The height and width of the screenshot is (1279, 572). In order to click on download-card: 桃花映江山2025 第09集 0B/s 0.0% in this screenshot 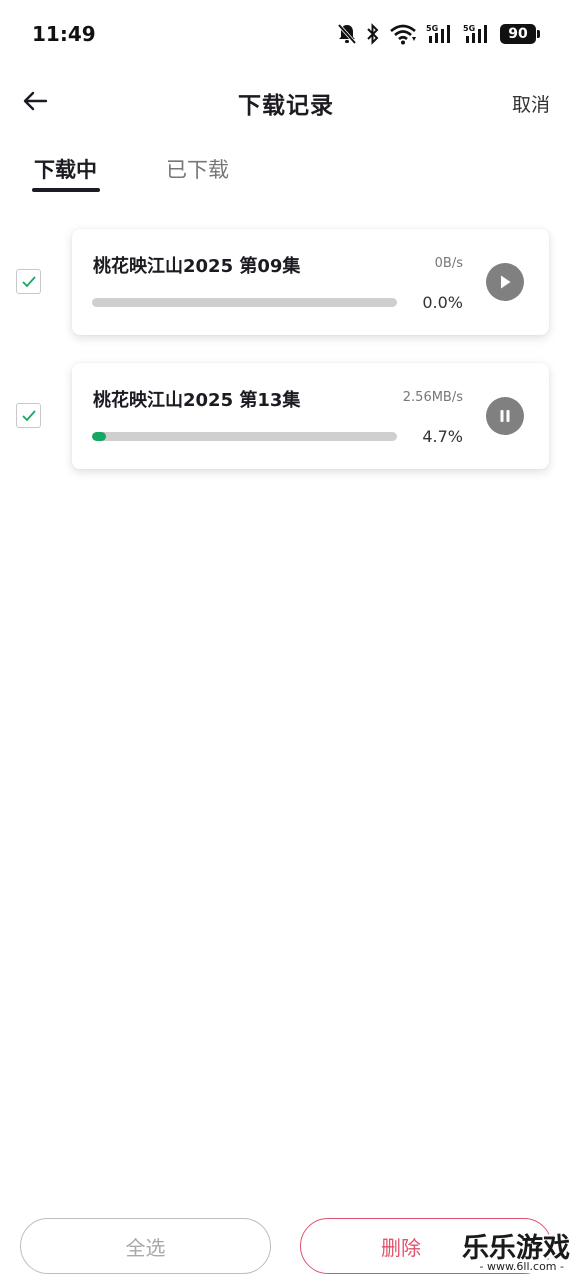, I will do `click(310, 282)`.